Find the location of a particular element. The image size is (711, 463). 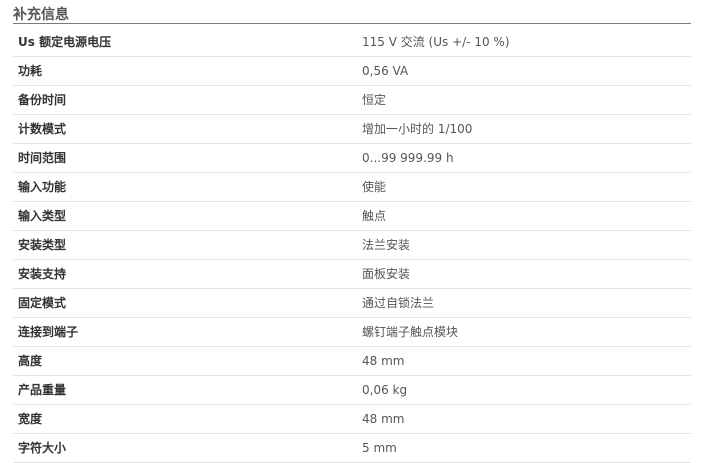

spec-label: 输入功能 is located at coordinates (187, 187).